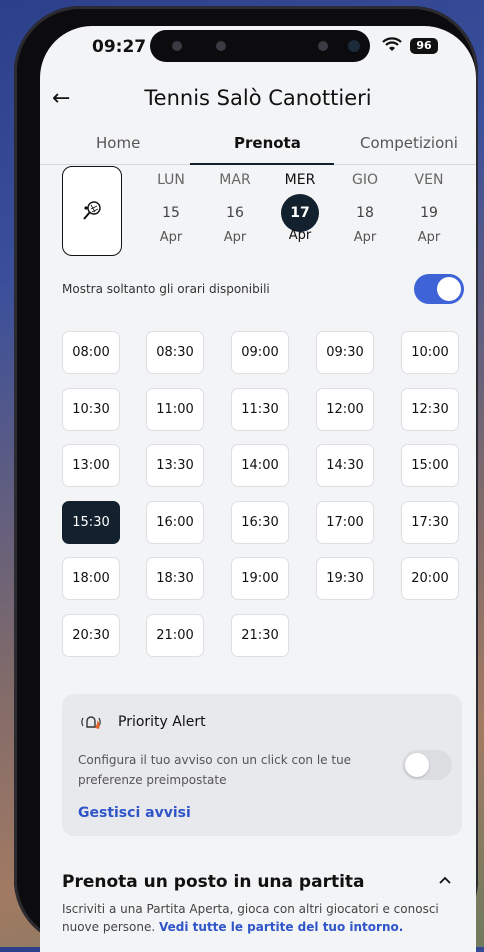 The image size is (484, 952). I want to click on time-slot: 12:30, so click(430, 409).